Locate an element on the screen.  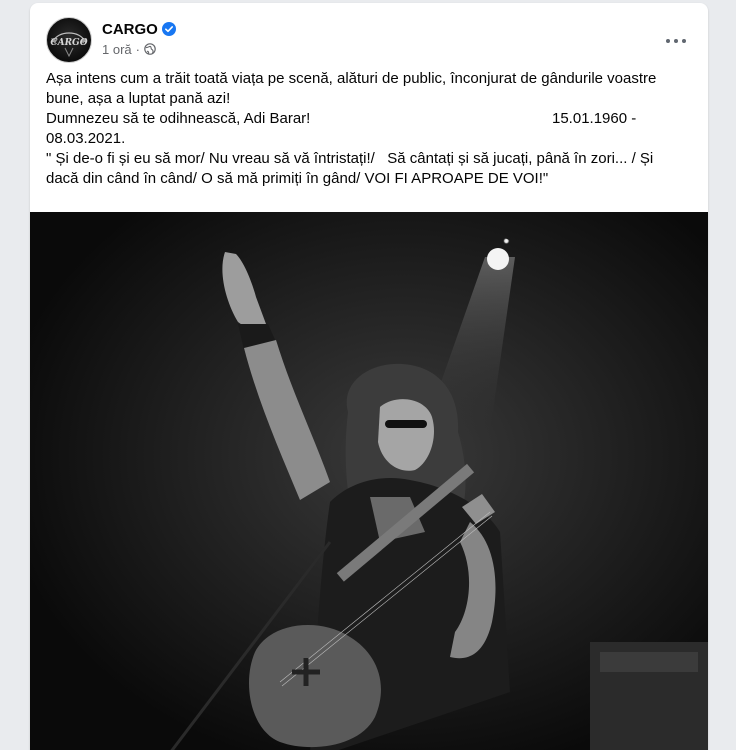
page-name: CARGO is located at coordinates (130, 29).